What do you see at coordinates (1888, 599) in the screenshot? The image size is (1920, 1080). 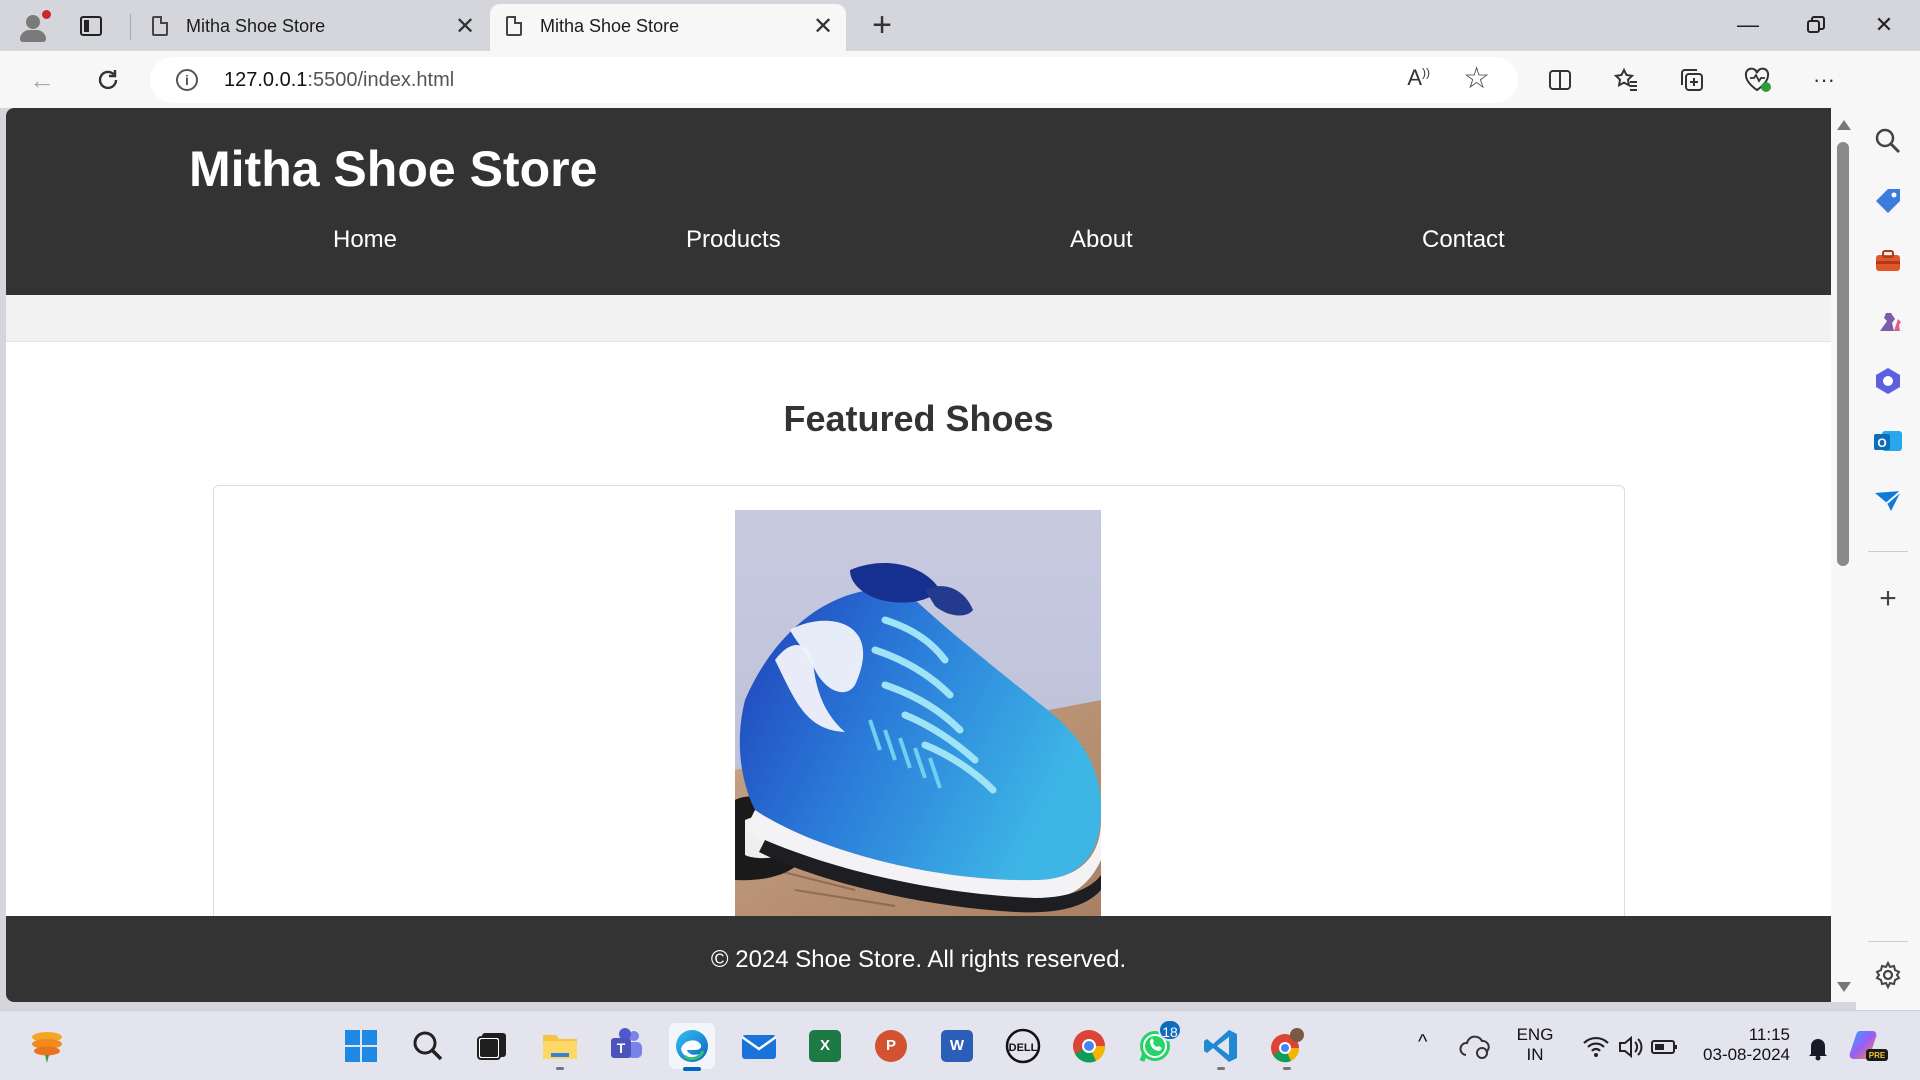 I see `sidebar-add-icon: +` at bounding box center [1888, 599].